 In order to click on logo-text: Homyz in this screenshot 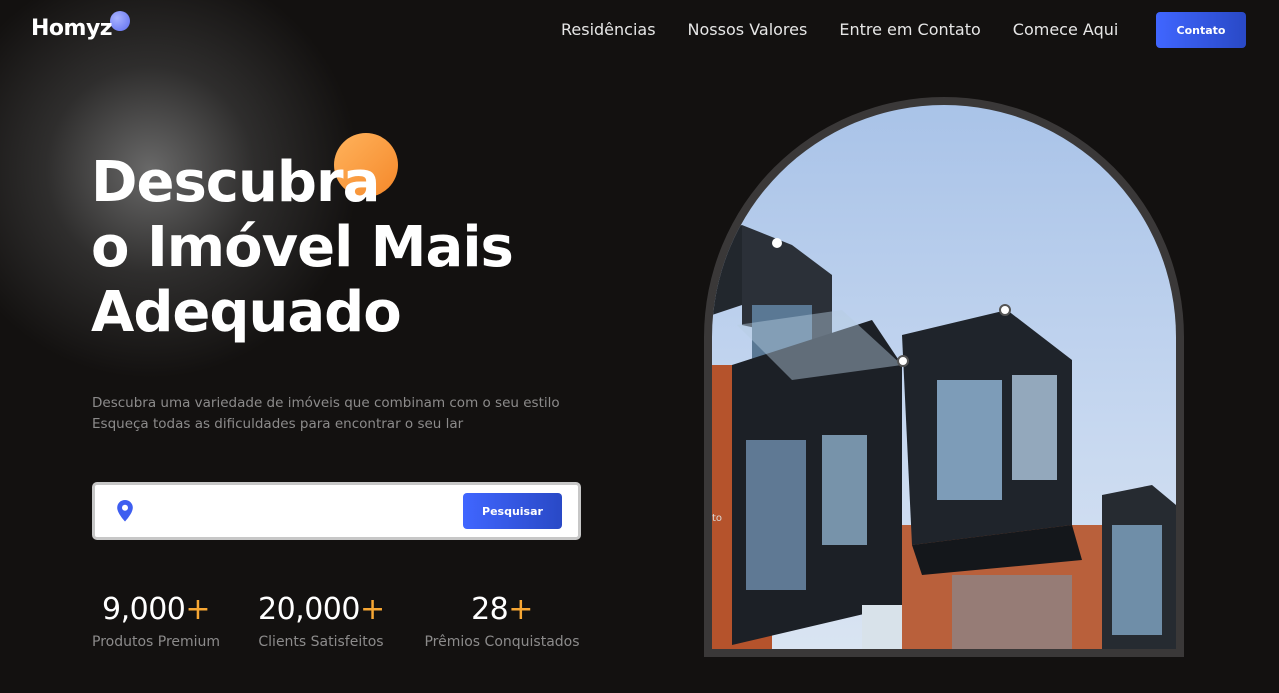, I will do `click(72, 28)`.